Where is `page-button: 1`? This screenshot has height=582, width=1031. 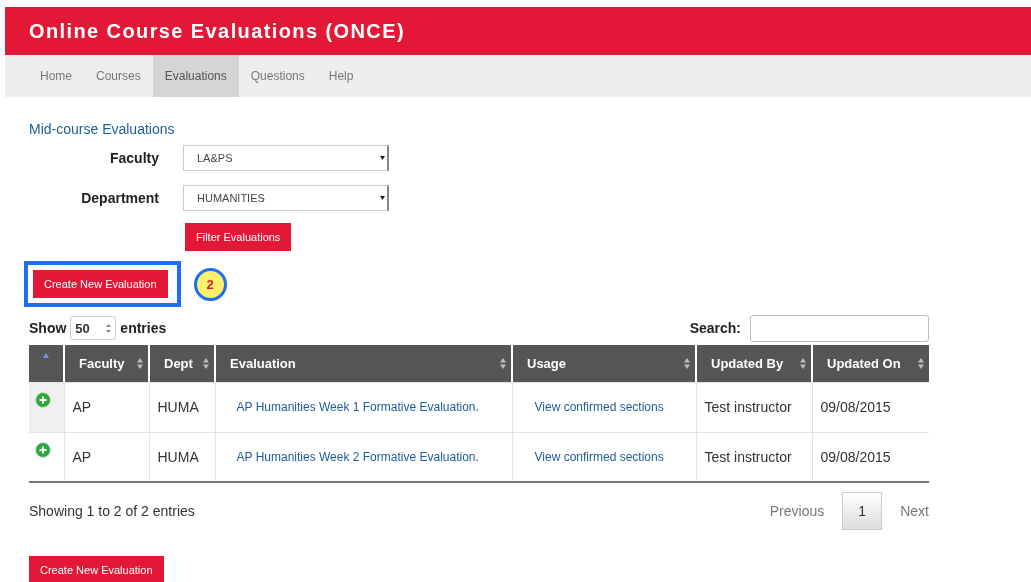
page-button: 1 is located at coordinates (862, 511).